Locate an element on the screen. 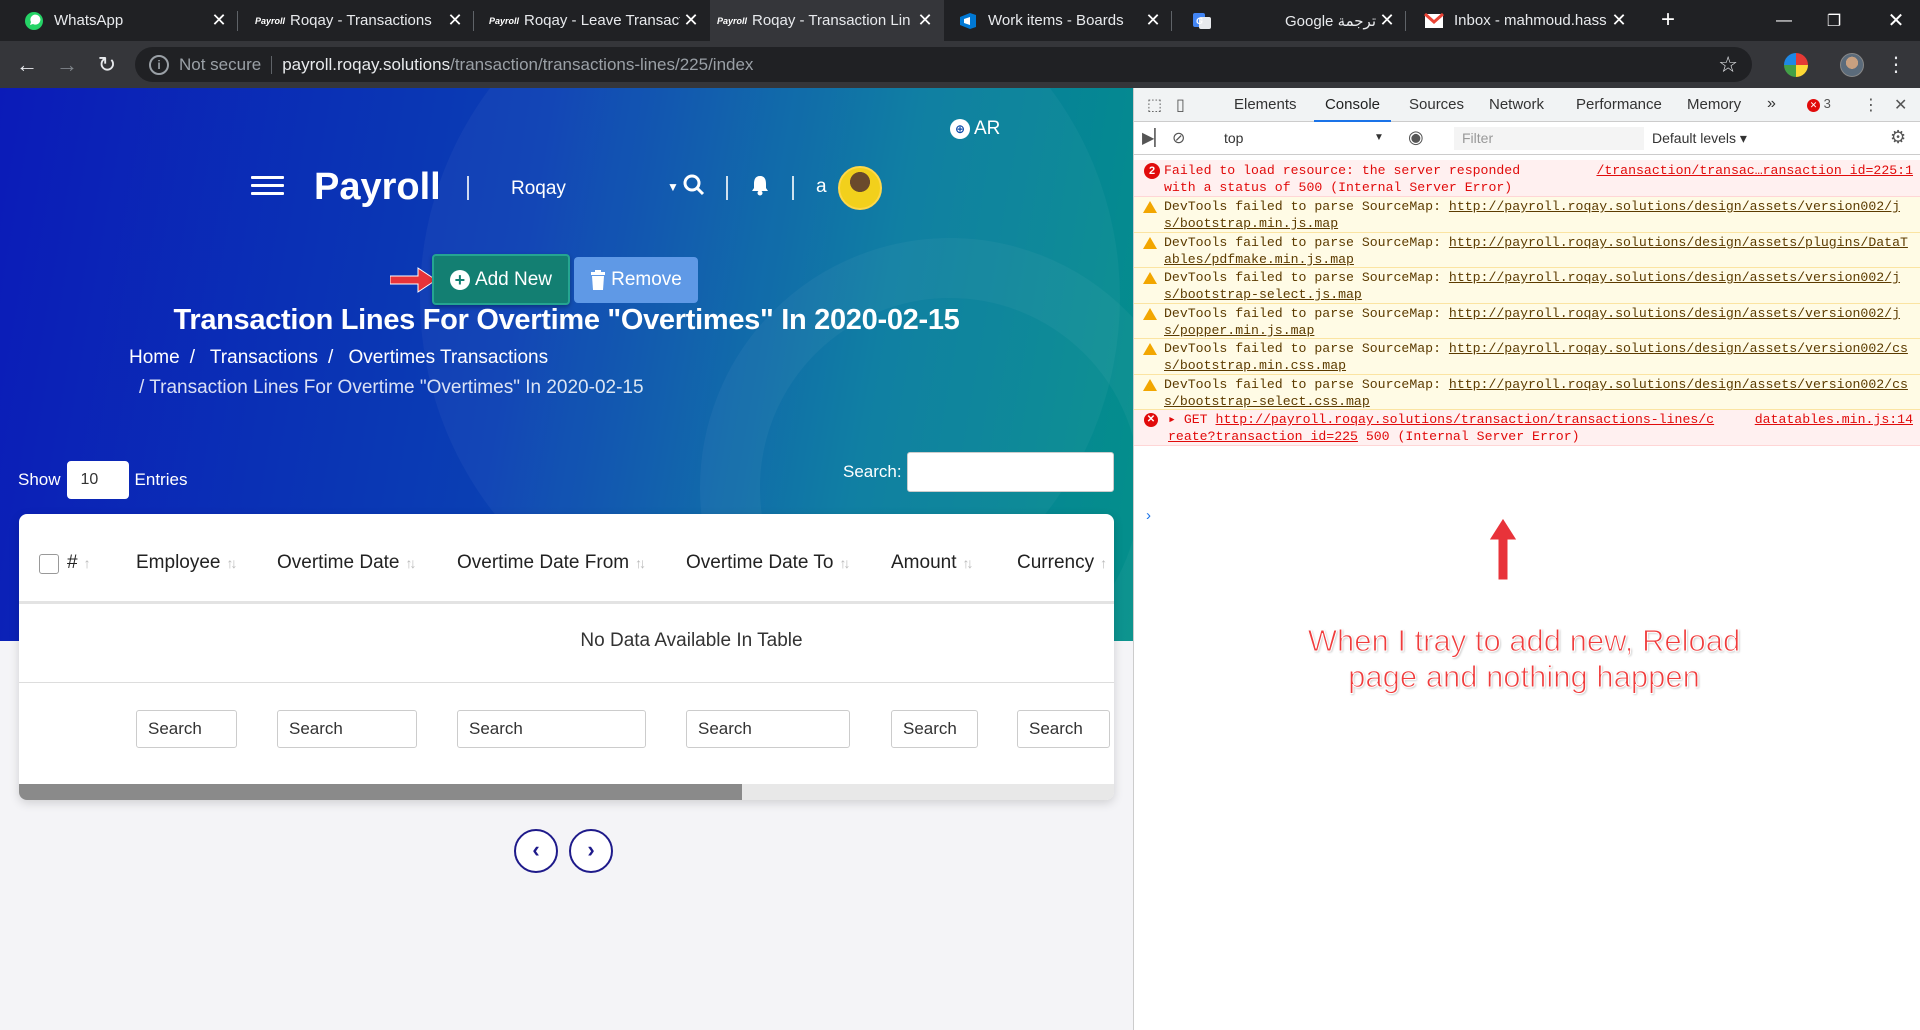 This screenshot has height=1030, width=1920. column-header-employee: Employee ↑↓ is located at coordinates (187, 563).